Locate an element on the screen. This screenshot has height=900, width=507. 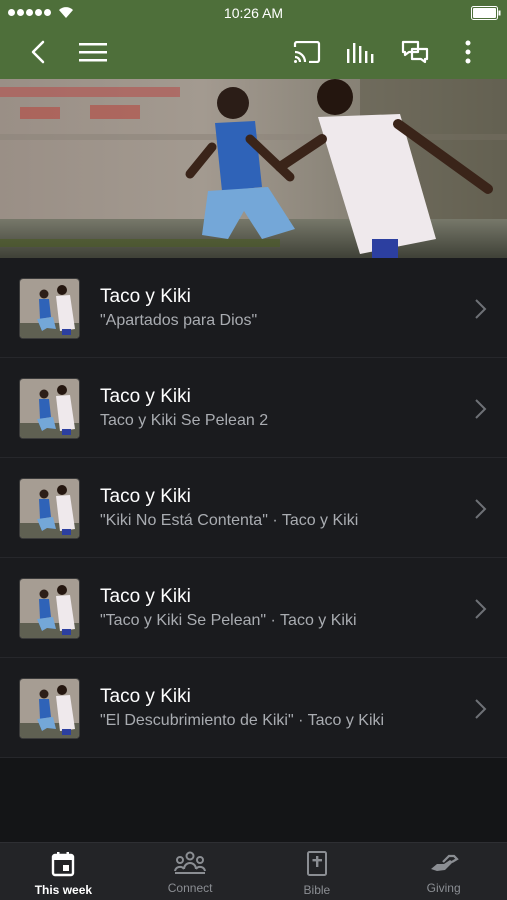
battery-icon is located at coordinates (486, 13).